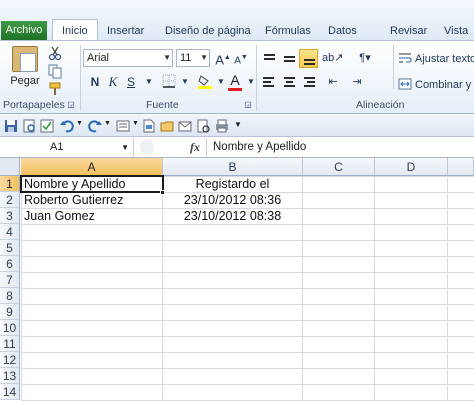 This screenshot has width=474, height=401. What do you see at coordinates (10, 248) in the screenshot?
I see `row-header-5: 5` at bounding box center [10, 248].